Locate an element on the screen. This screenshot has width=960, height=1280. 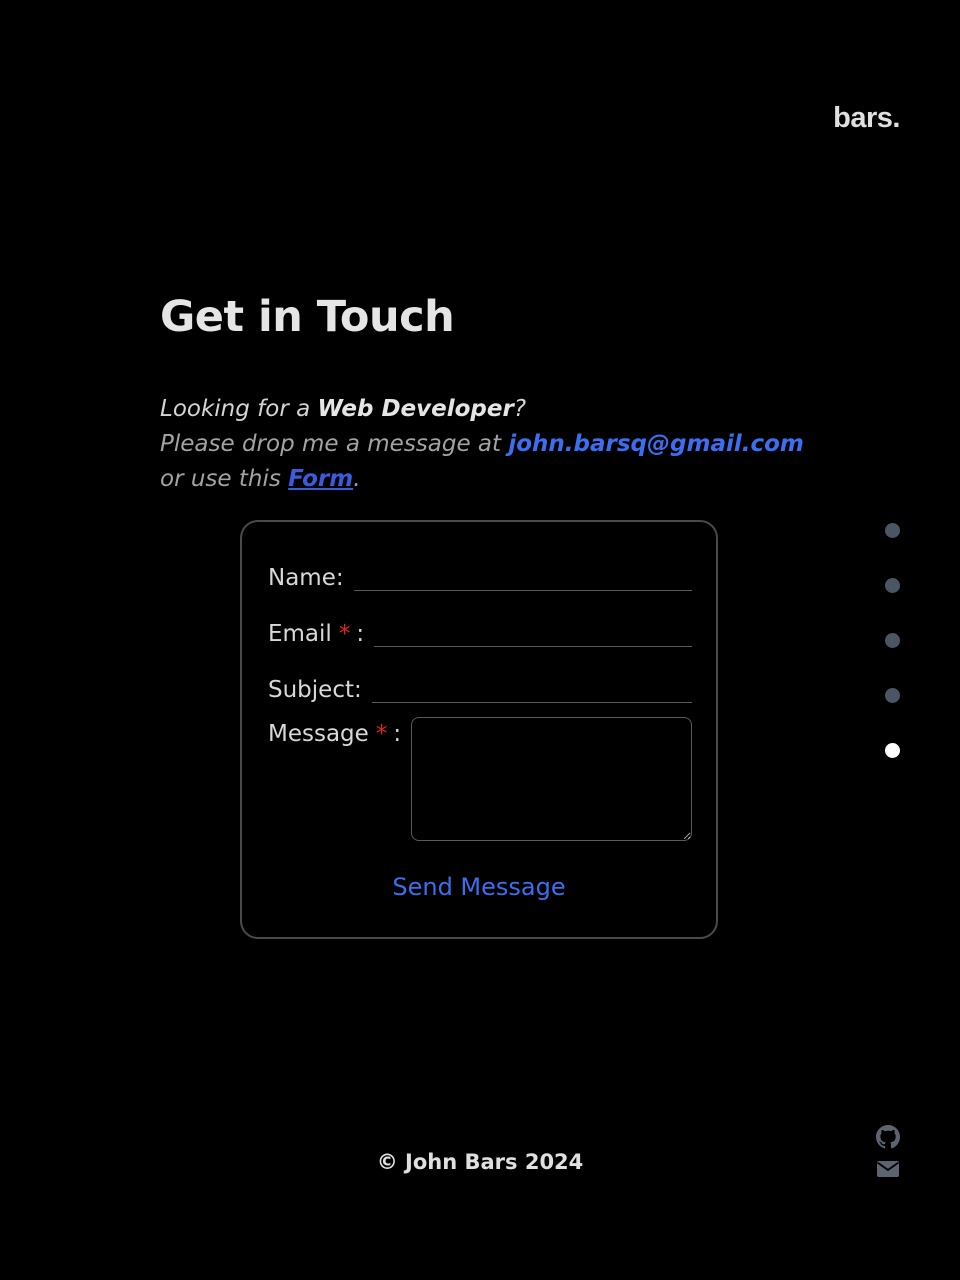
mail-icon is located at coordinates (888, 1169).